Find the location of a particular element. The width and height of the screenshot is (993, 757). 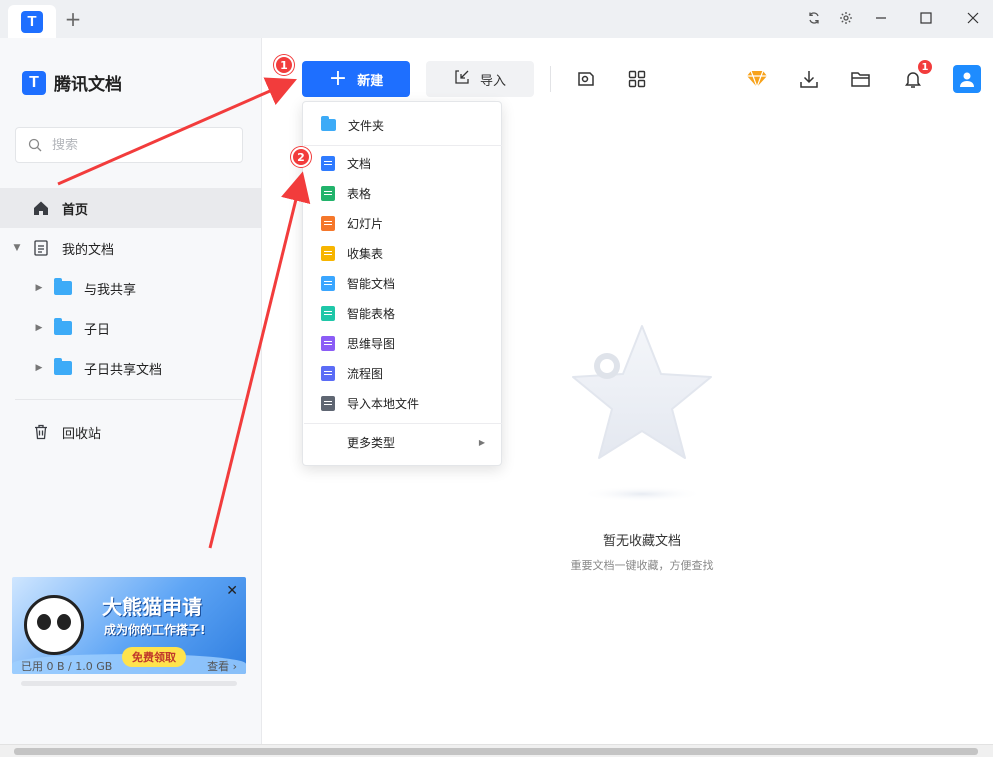

import-local-icon is located at coordinates (328, 403).